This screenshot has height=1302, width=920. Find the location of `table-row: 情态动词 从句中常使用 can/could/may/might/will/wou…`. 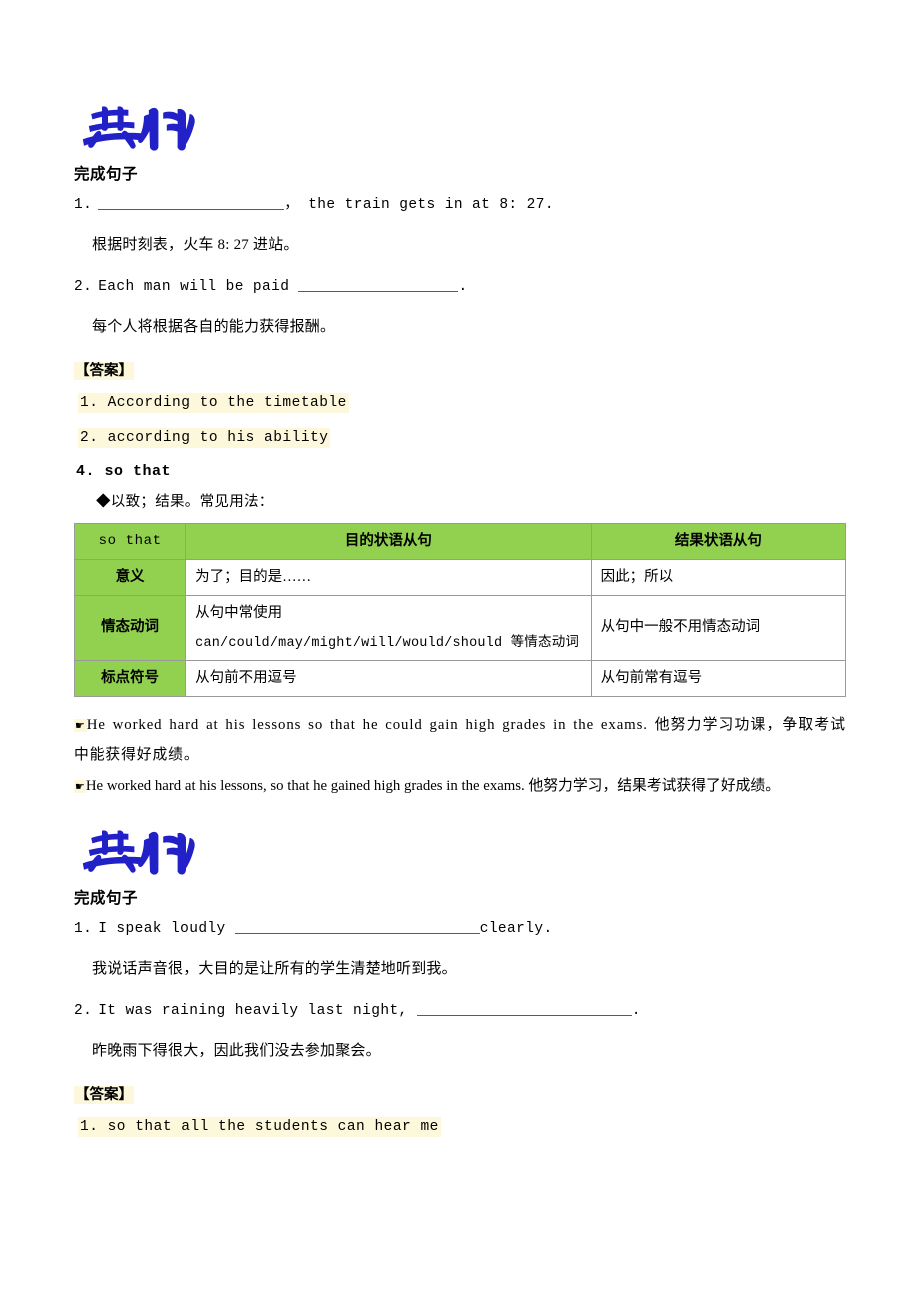

table-row: 情态动词 从句中常使用 can/could/may/might/will/wou… is located at coordinates (460, 628).